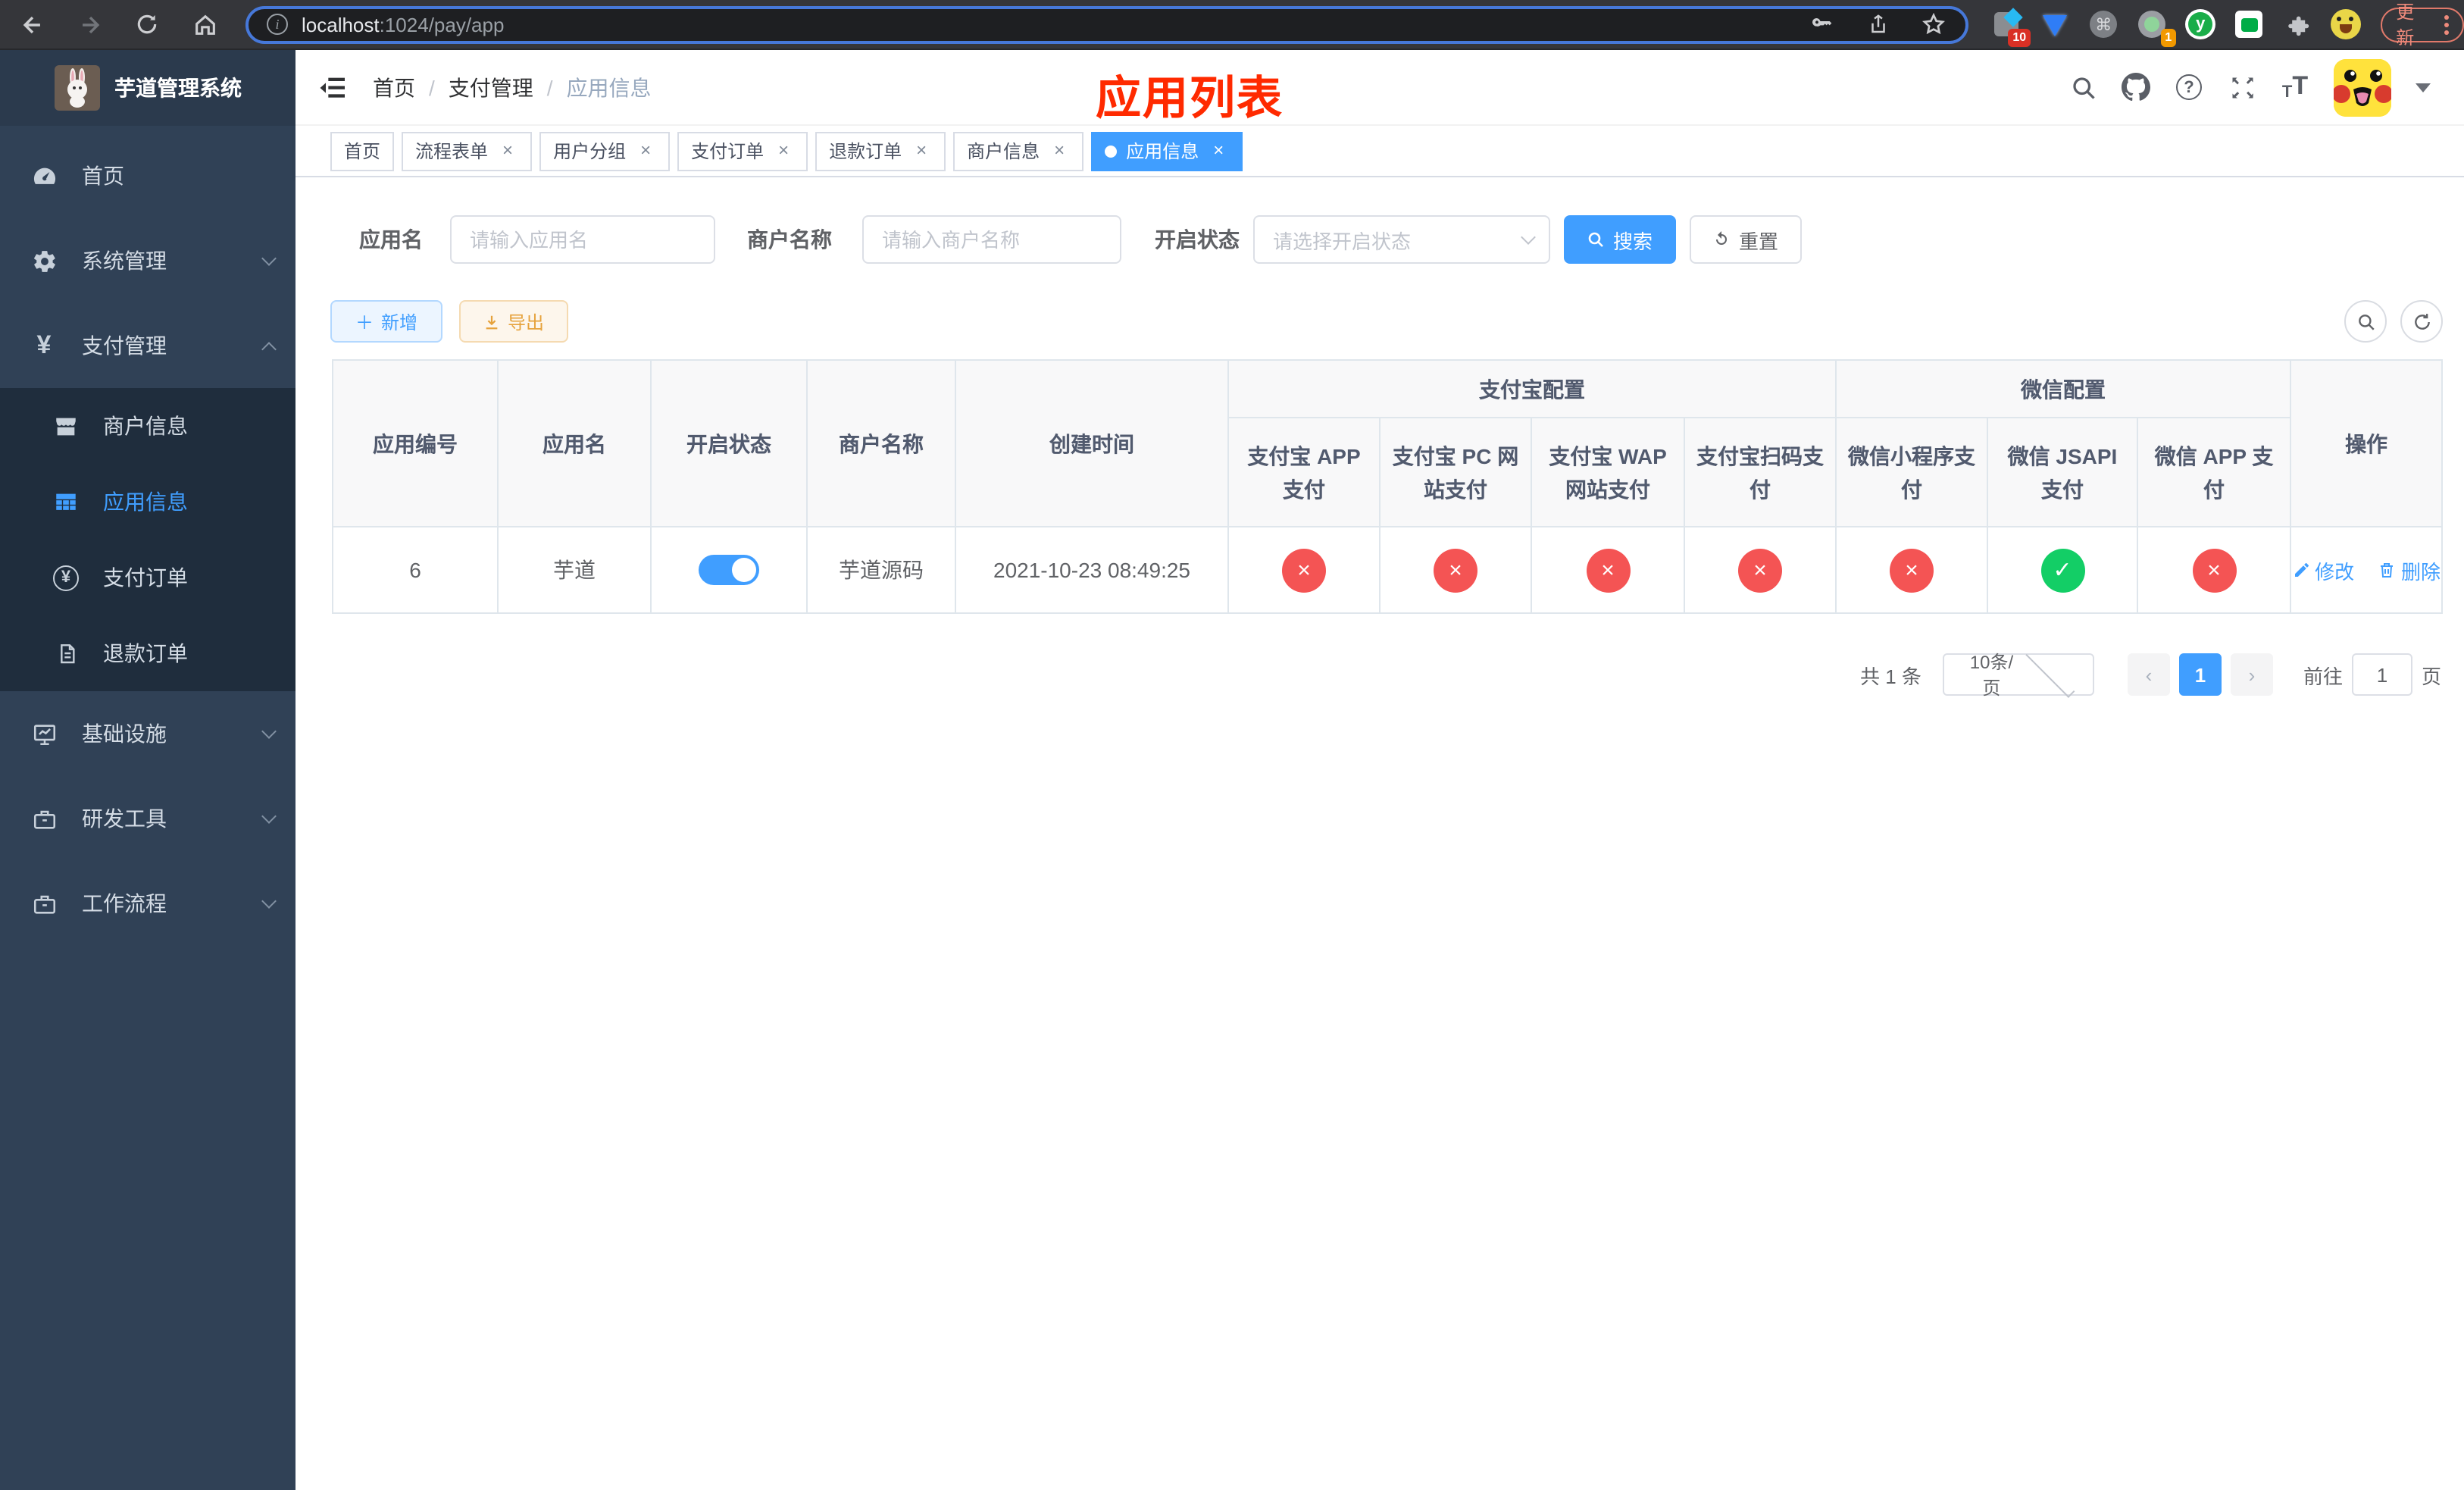 This screenshot has width=2464, height=1490. Describe the element at coordinates (2422, 26) in the screenshot. I see `chrome-update-button: 更新` at that location.